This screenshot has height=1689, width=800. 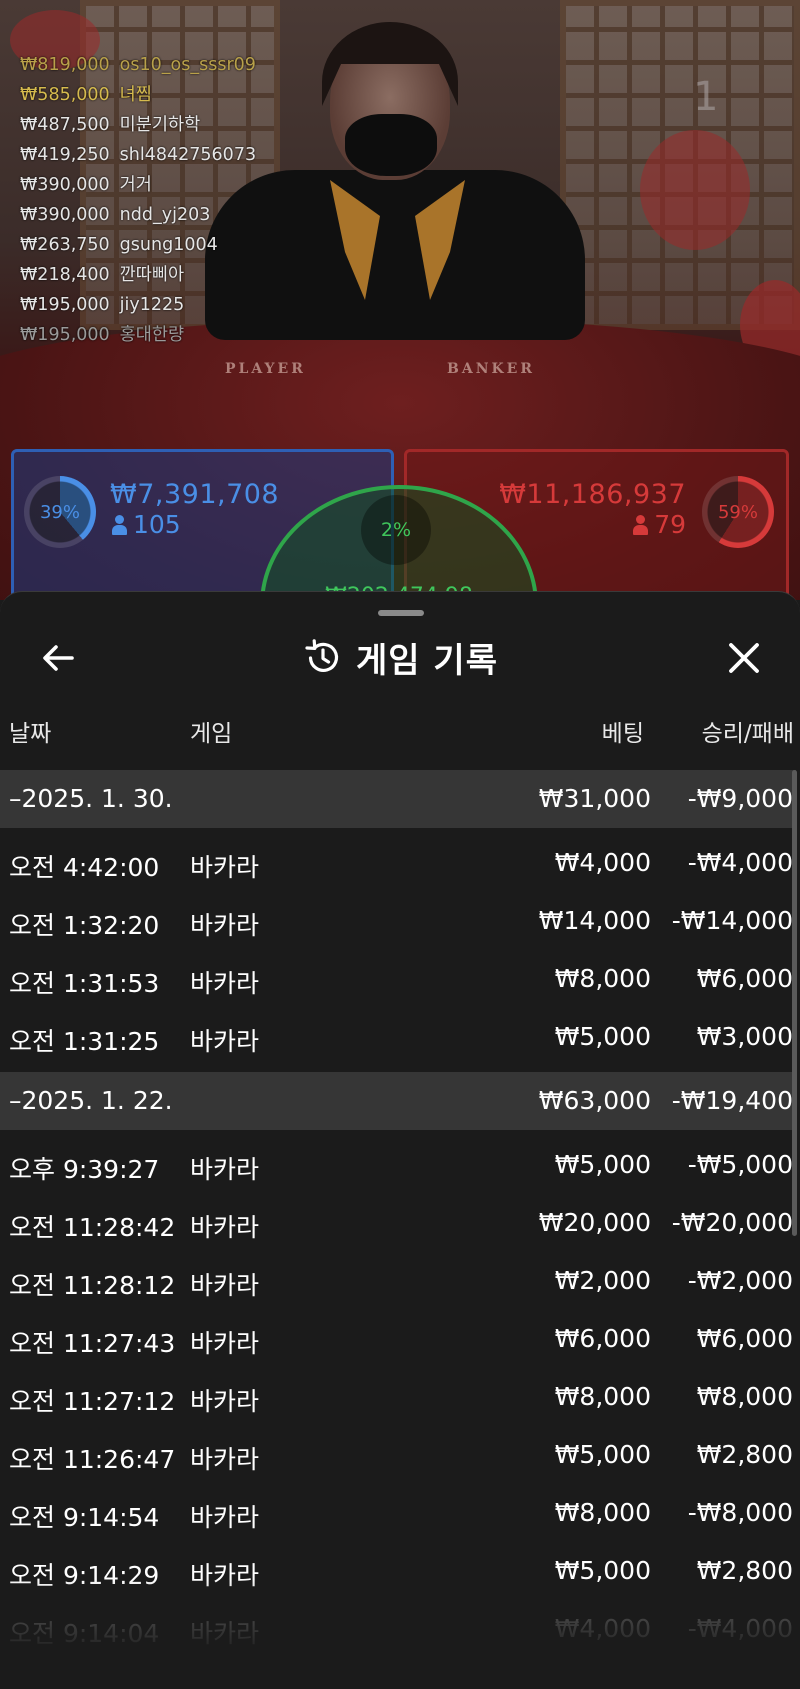 I want to click on banker-bet-amount: ₩11,186,937, so click(x=592, y=494).